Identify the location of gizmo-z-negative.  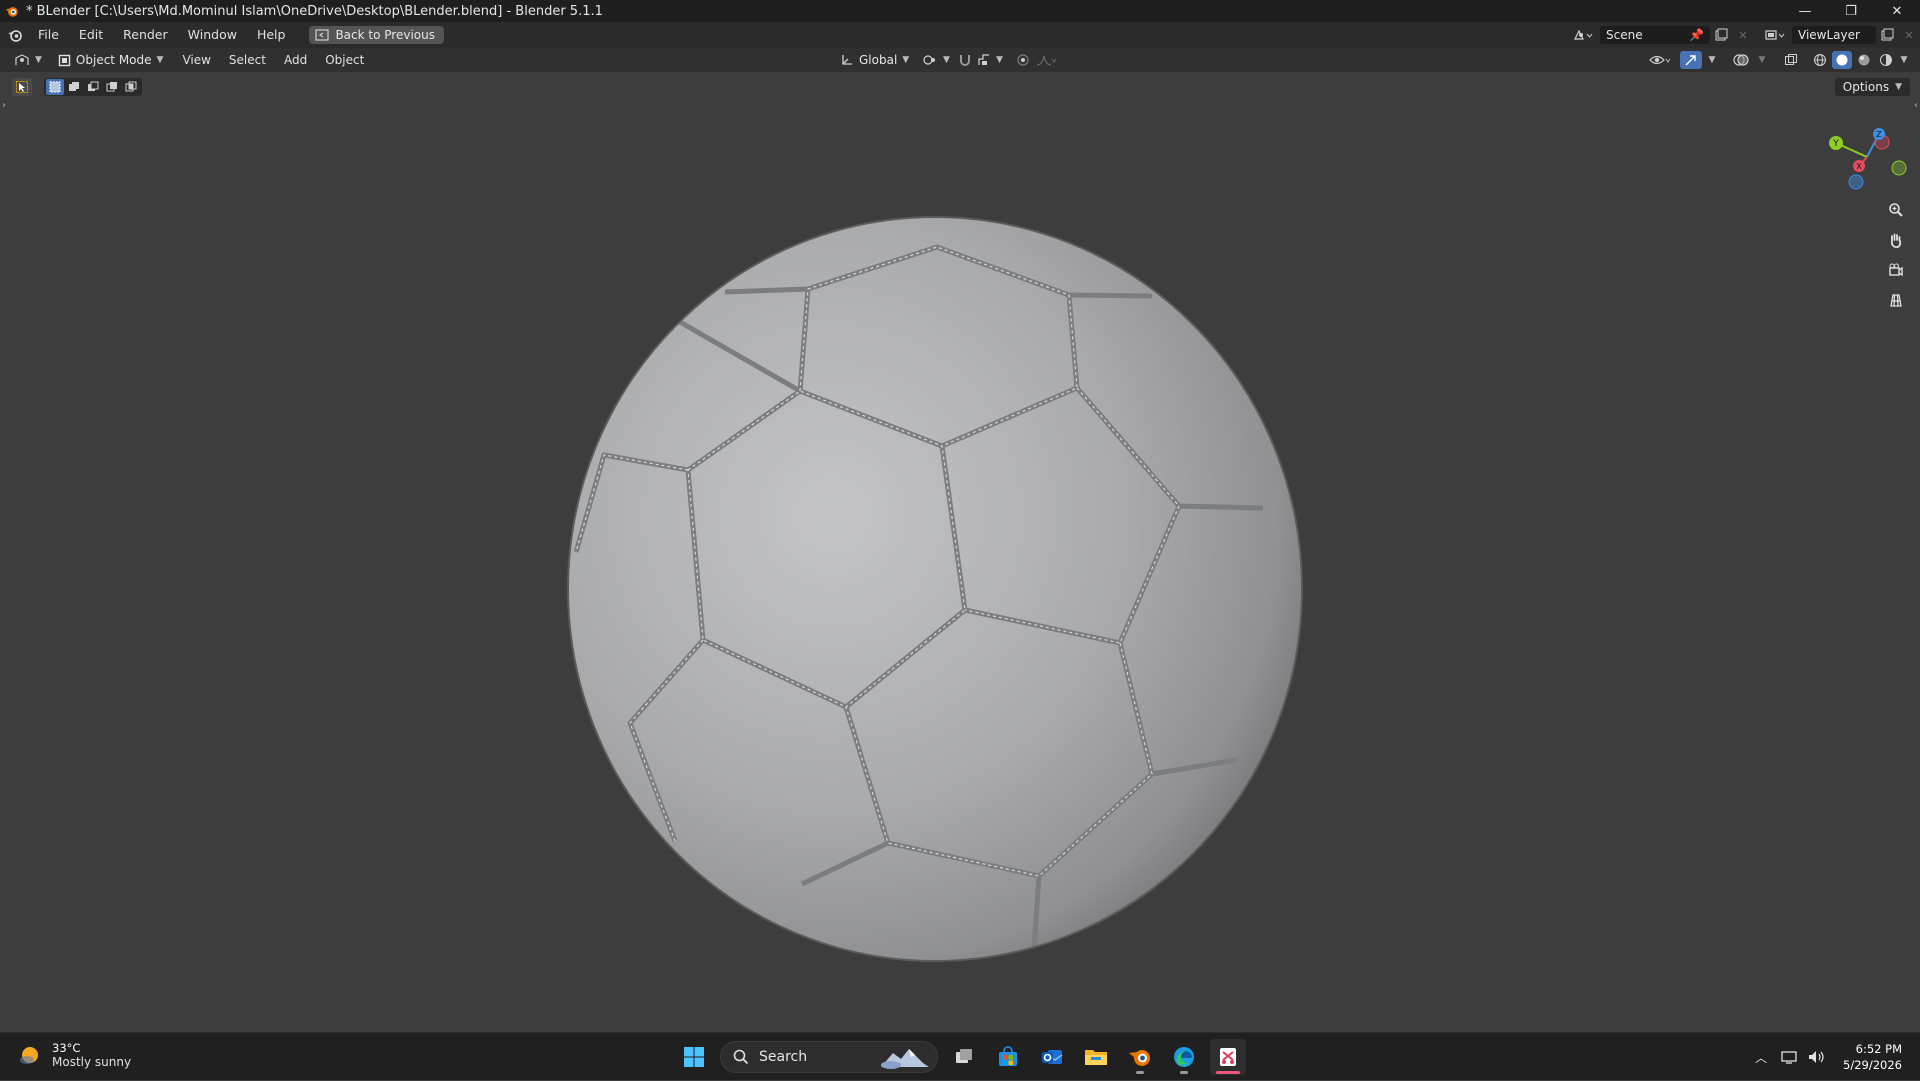
(1856, 182).